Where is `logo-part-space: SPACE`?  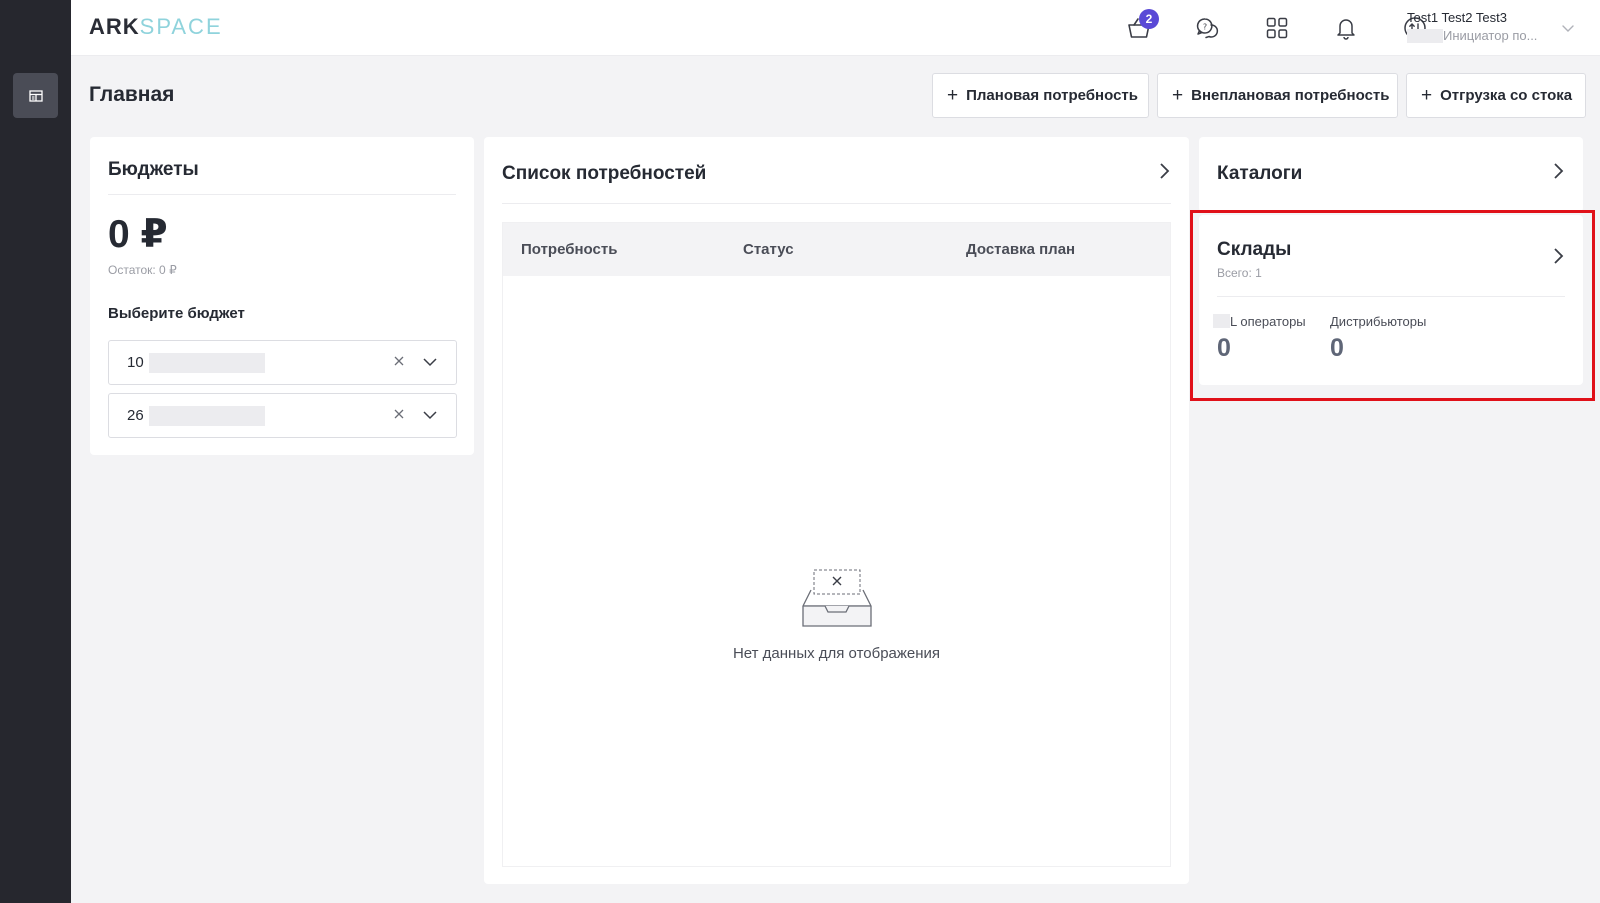 logo-part-space: SPACE is located at coordinates (181, 26).